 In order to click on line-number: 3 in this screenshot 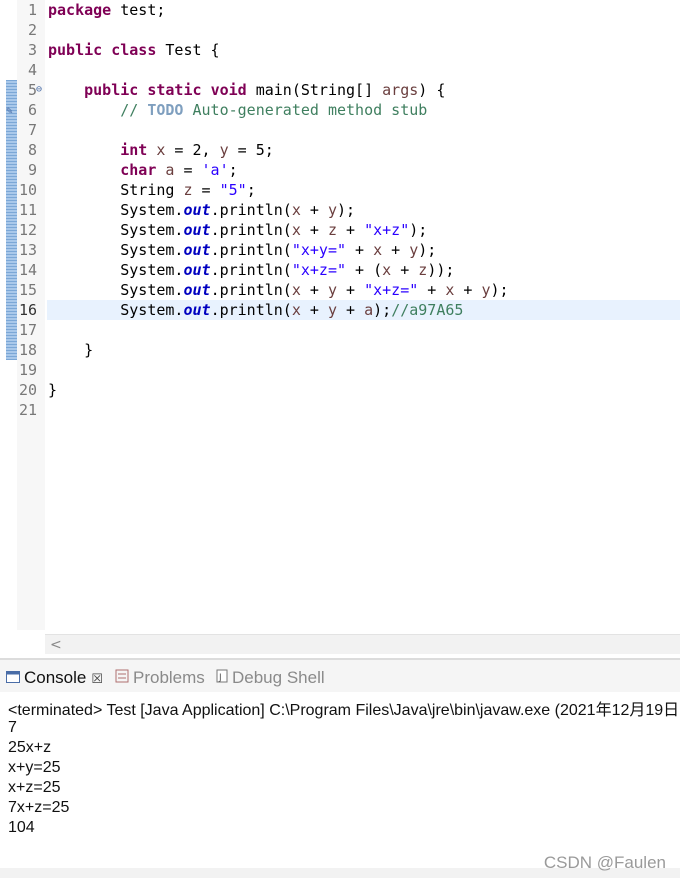, I will do `click(32, 50)`.